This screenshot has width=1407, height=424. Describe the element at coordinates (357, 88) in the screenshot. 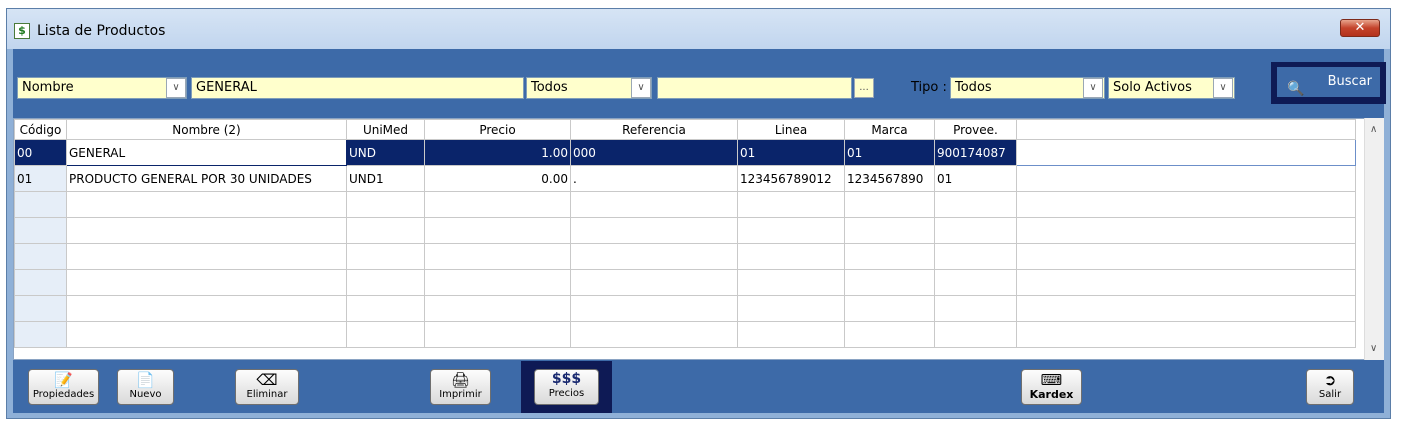

I see `search-input: GENERAL` at that location.